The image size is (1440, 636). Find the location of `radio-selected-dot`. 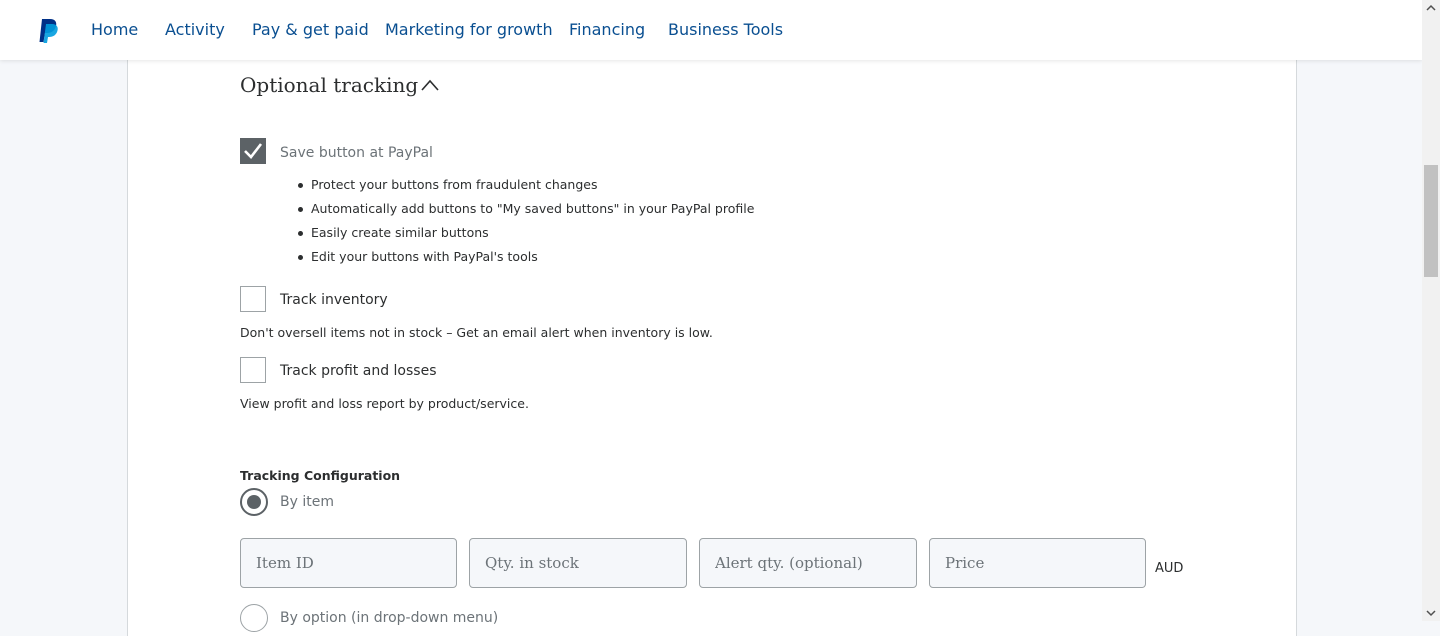

radio-selected-dot is located at coordinates (254, 502).